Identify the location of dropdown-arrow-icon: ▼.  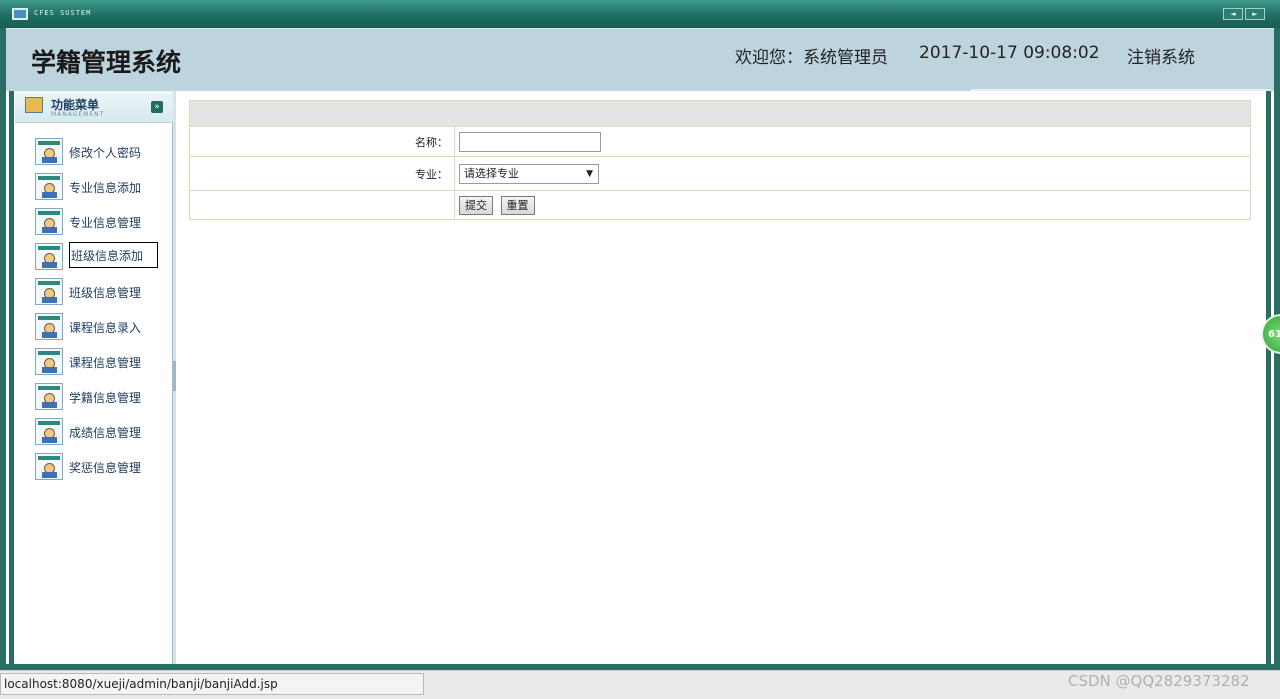
(589, 173).